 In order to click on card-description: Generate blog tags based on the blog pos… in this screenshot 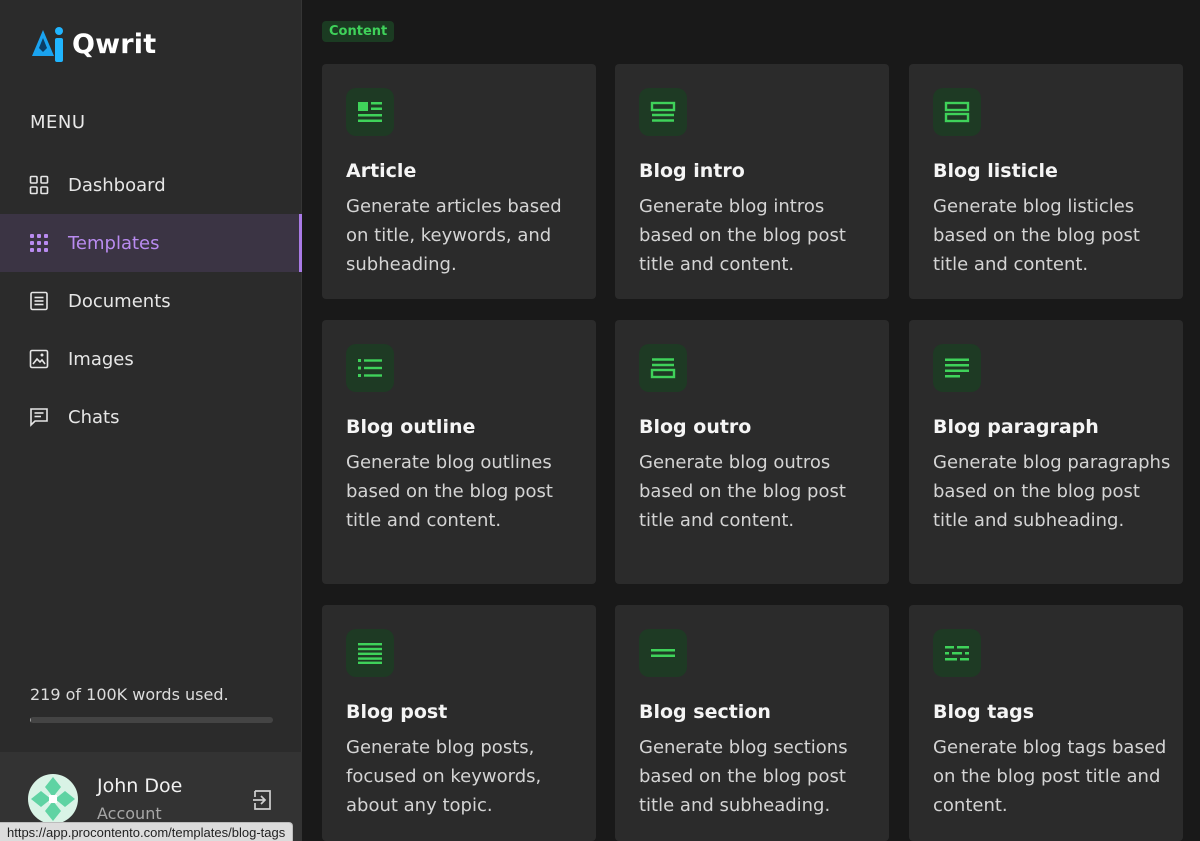, I will do `click(1050, 776)`.